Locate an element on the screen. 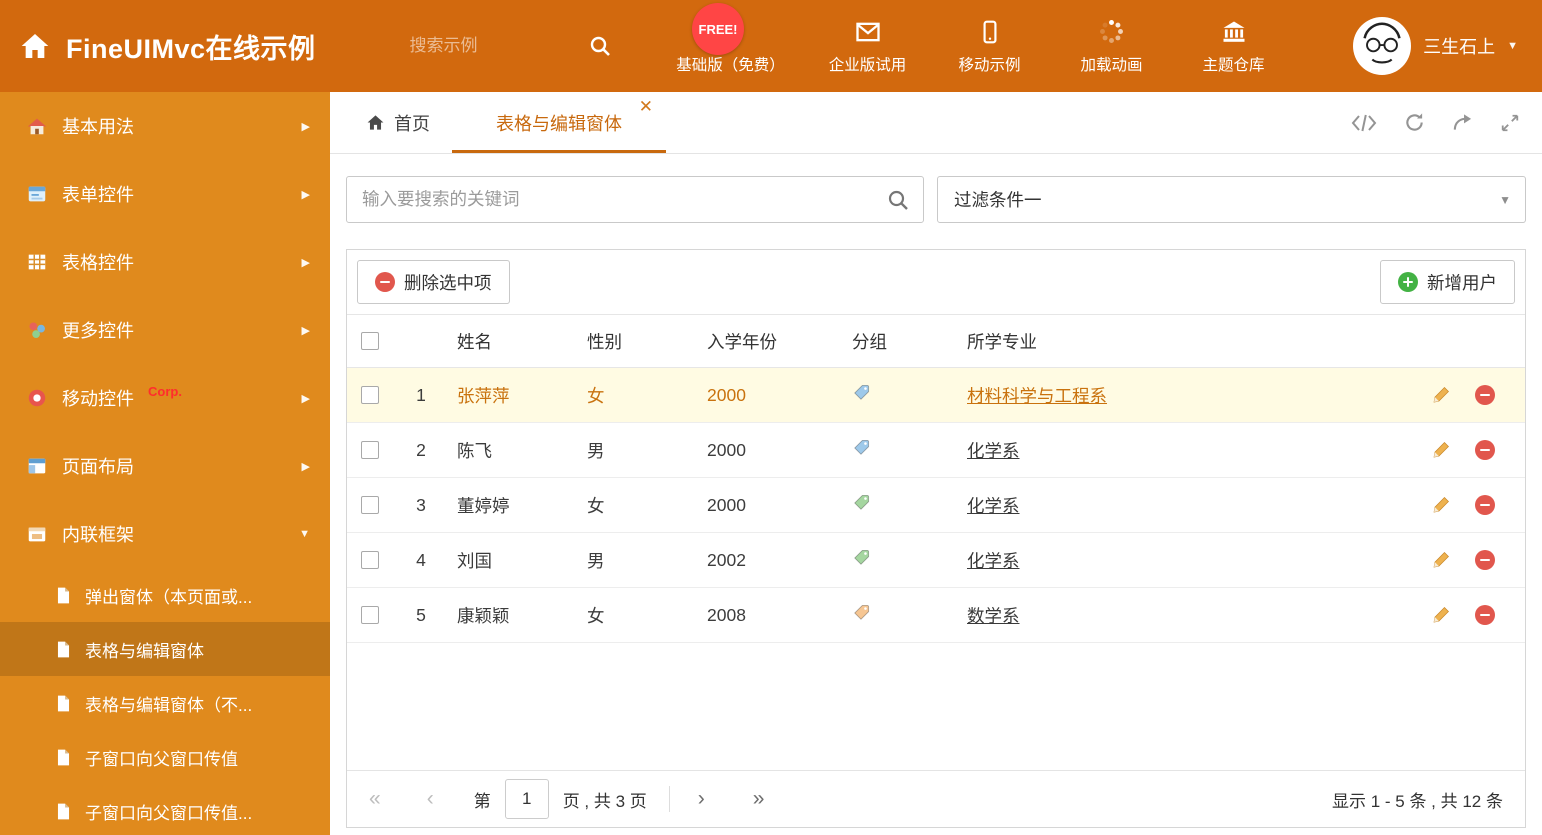  sidebar-item: 内联框架 ▼ is located at coordinates (165, 534).